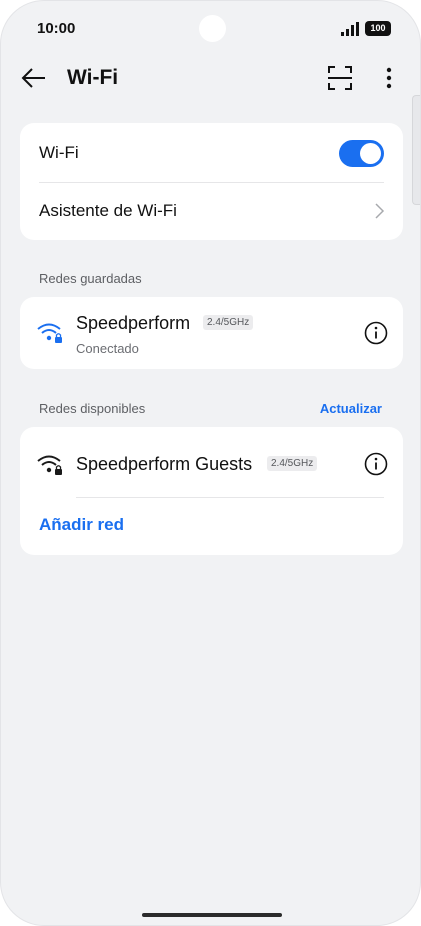 The width and height of the screenshot is (421, 926). Describe the element at coordinates (81, 525) in the screenshot. I see `add-network-button: Añadir red` at that location.